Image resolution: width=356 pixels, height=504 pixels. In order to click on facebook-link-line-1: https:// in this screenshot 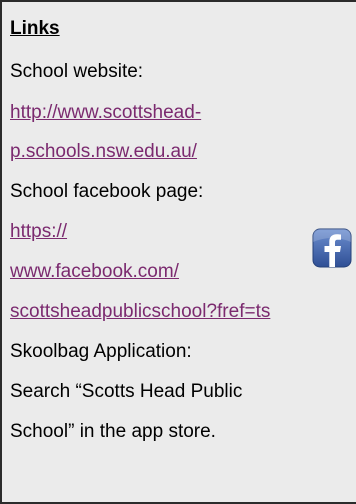, I will do `click(38, 232)`.